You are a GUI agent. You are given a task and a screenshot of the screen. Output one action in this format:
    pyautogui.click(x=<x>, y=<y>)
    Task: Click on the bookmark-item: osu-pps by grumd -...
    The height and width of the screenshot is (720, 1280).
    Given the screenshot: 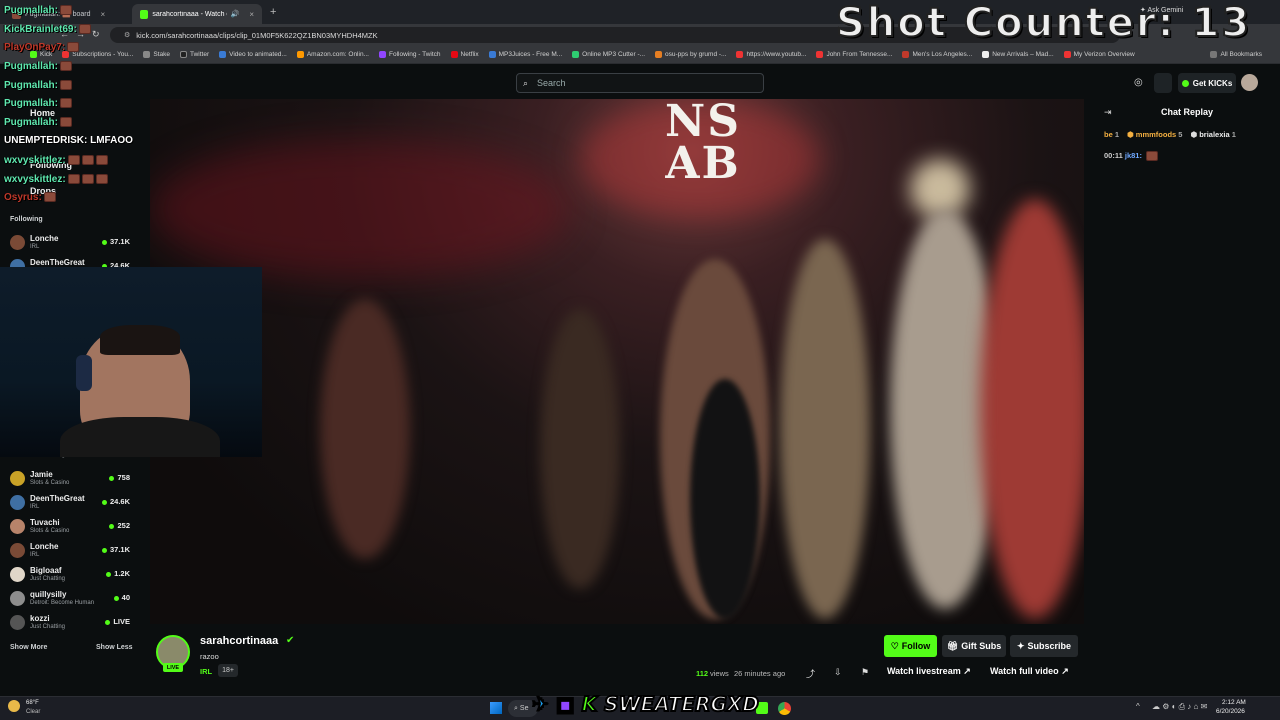 What is the action you would take?
    pyautogui.click(x=690, y=54)
    